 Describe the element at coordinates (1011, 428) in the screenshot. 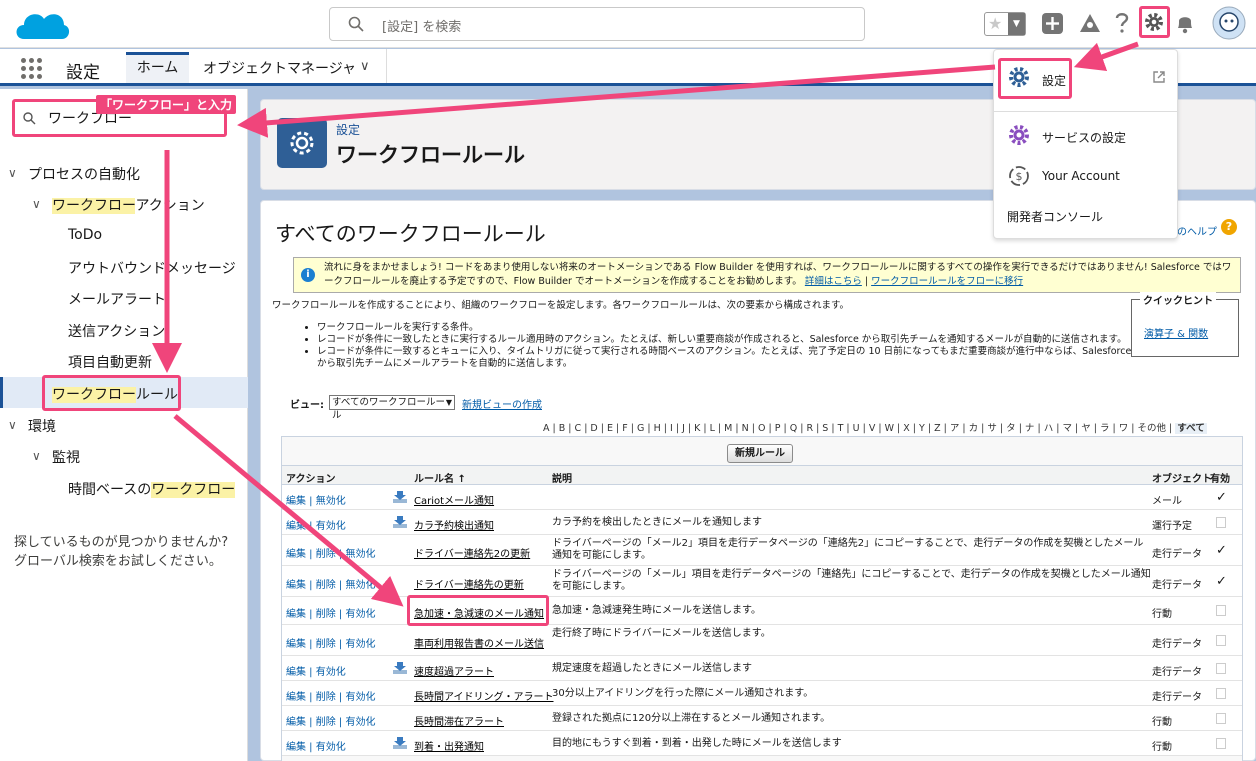

I see `alphabet-filter-letter: タ` at that location.